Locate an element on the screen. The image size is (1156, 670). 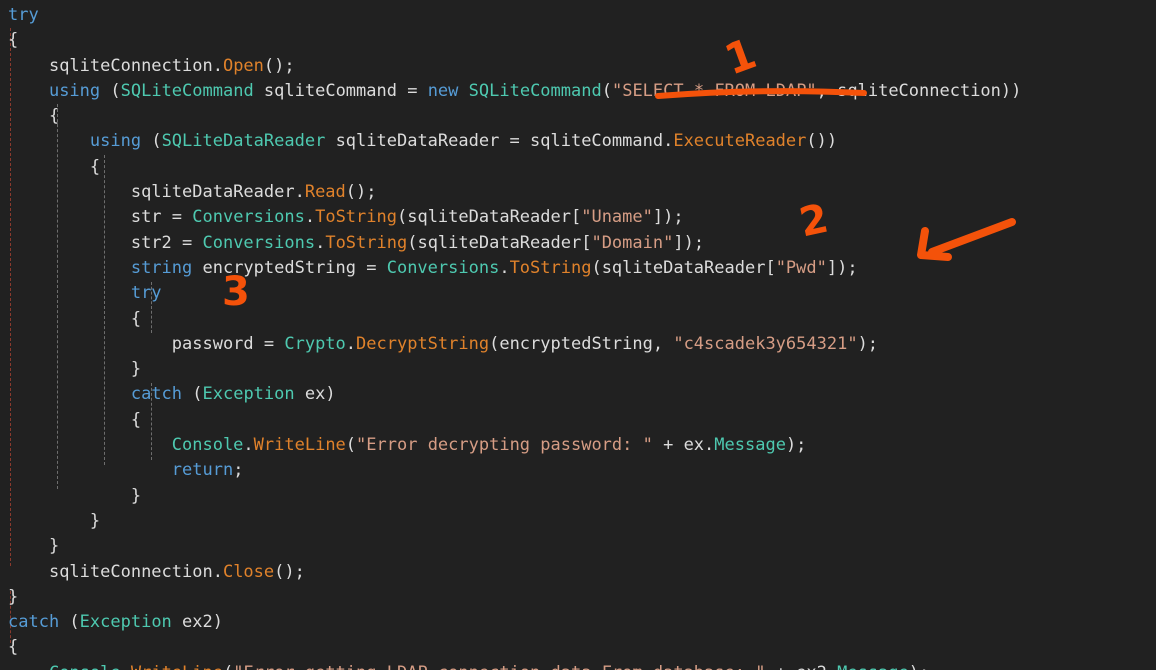
code-line: catch (Exception ex) is located at coordinates (578, 394).